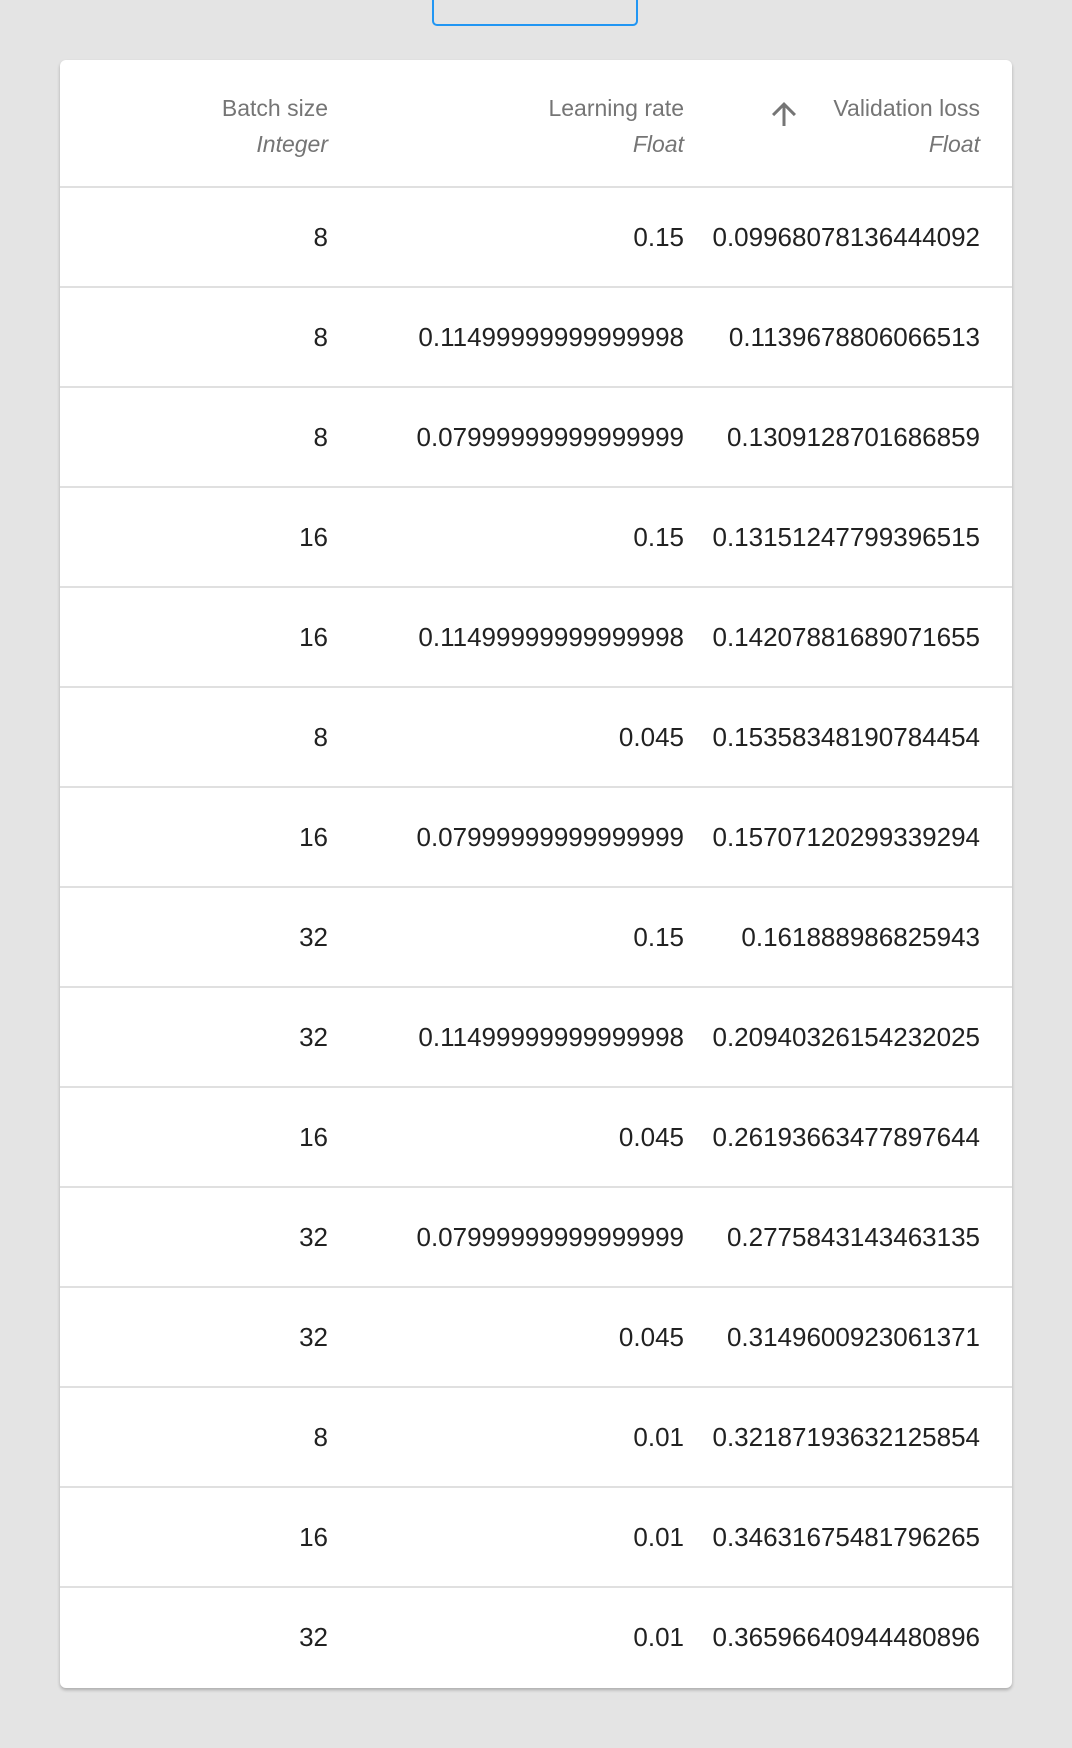  I want to click on table-row: 32 0.07999999999999999 0.2775843143463135, so click(536, 1238).